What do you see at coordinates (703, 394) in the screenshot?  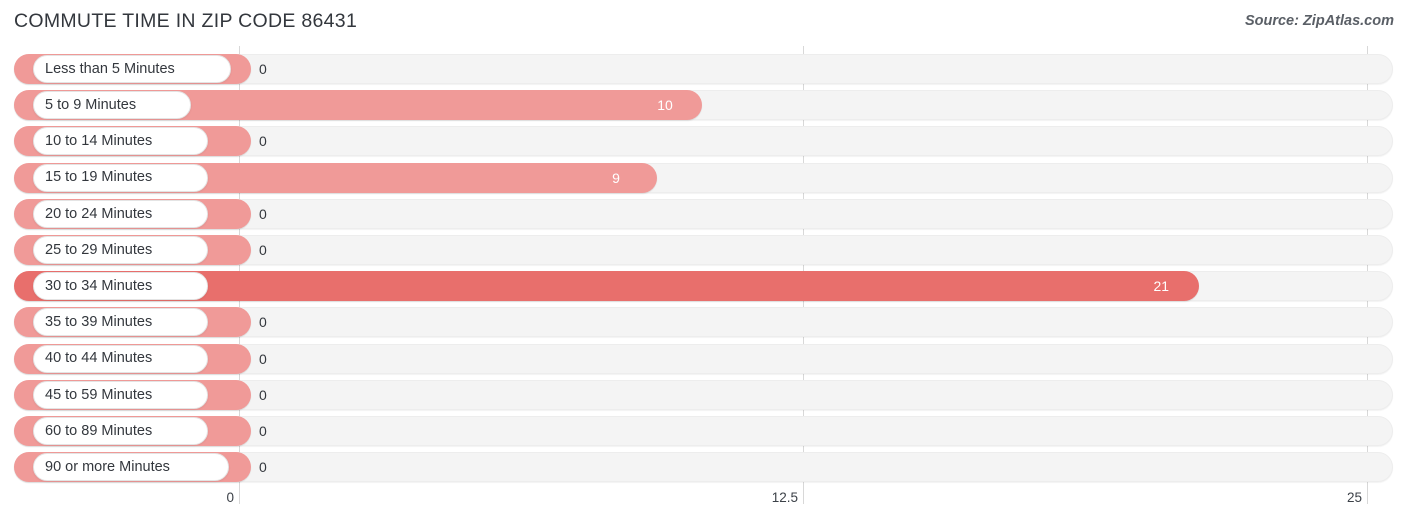 I see `bar-row: 45 to 59 Minutes 0` at bounding box center [703, 394].